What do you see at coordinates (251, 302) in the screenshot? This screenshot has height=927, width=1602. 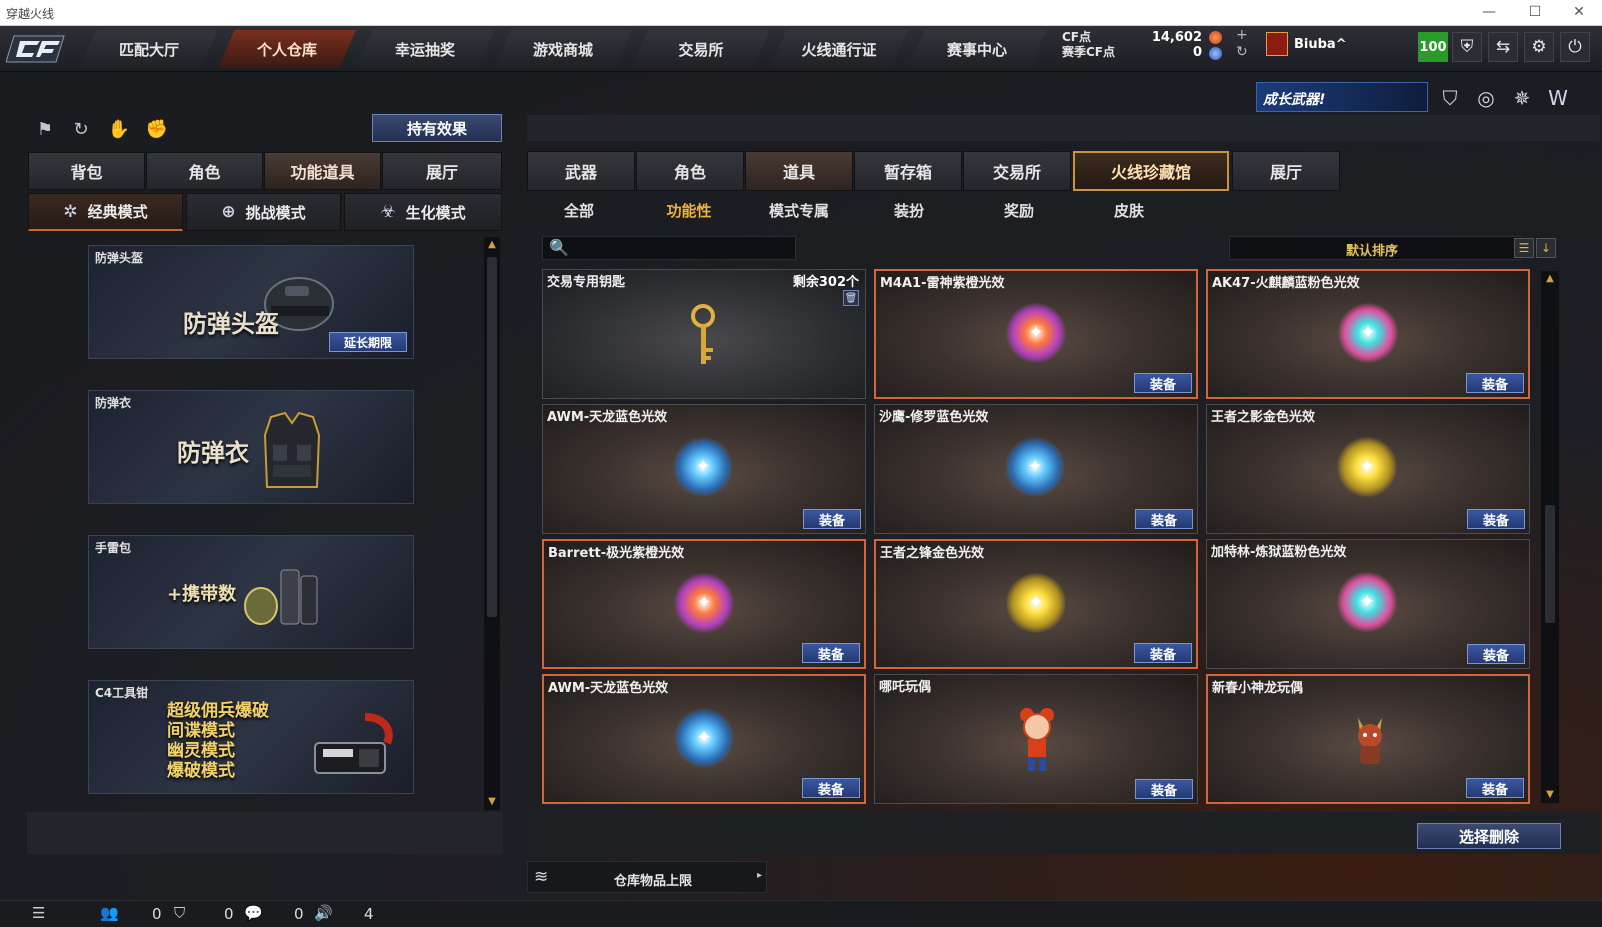 I see `item-helmet-card: 防弹头盔 防弹头盔 延长期限` at bounding box center [251, 302].